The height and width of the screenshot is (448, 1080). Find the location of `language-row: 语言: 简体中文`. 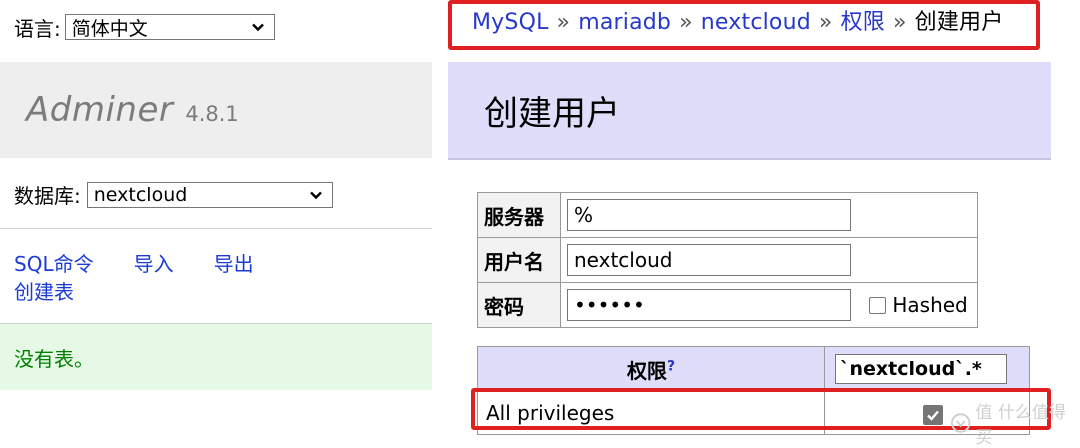

language-row: 语言: 简体中文 is located at coordinates (144, 27).